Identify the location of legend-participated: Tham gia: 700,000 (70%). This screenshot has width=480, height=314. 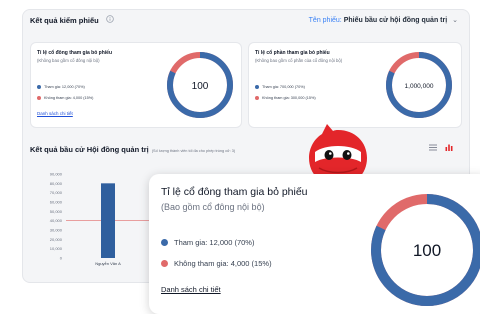
(280, 87).